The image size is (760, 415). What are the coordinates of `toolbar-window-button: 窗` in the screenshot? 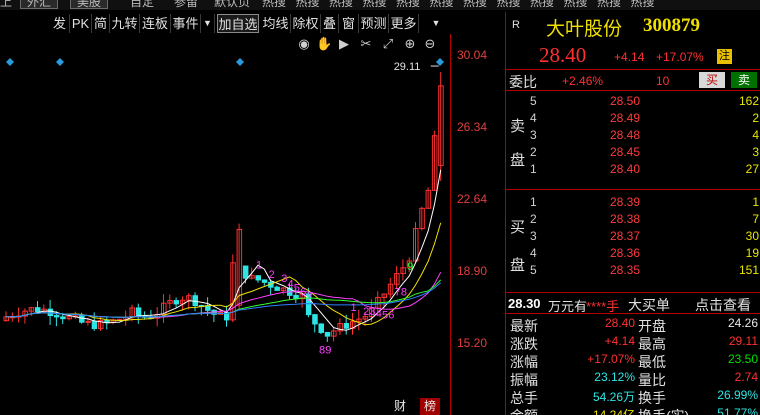 It's located at (349, 23).